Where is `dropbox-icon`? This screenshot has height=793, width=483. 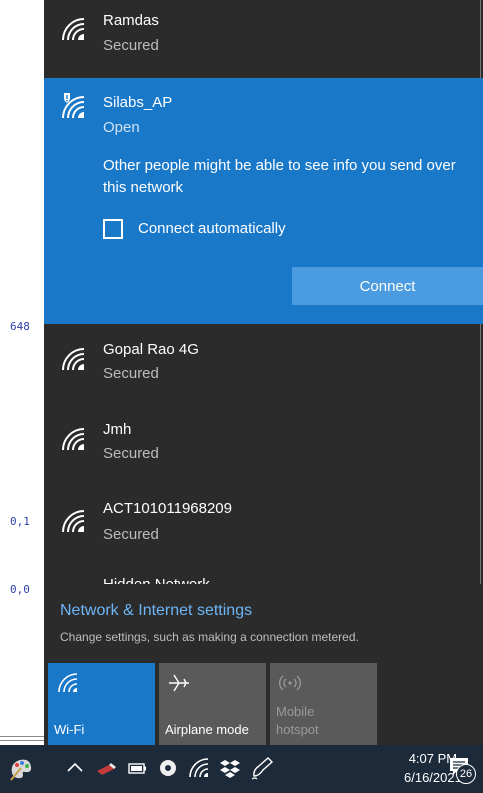 dropbox-icon is located at coordinates (230, 768).